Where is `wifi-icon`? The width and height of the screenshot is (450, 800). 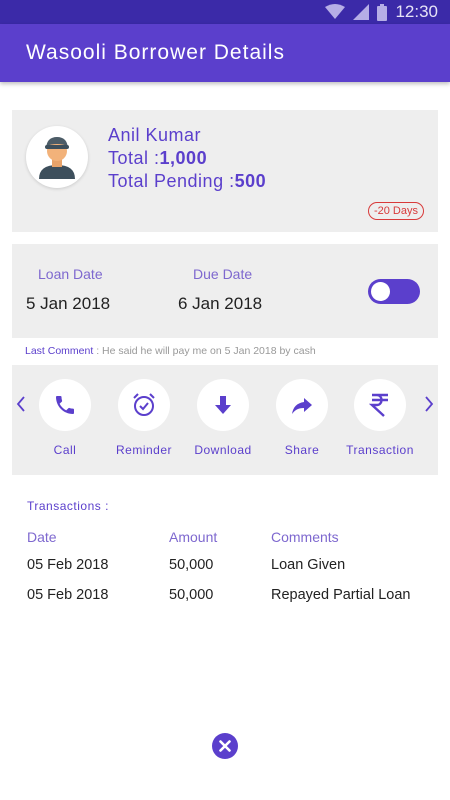 wifi-icon is located at coordinates (335, 12).